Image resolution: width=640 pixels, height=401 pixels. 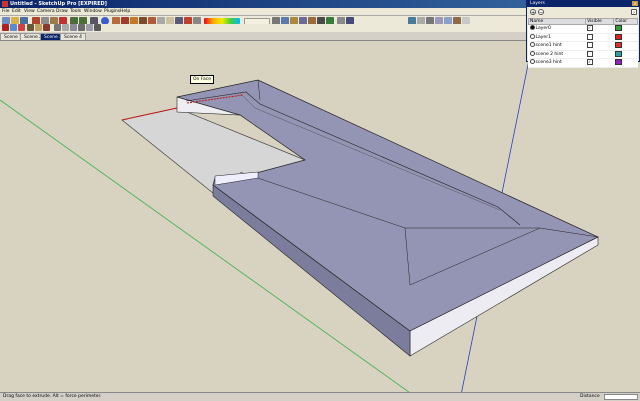 I want to click on menu-camera: Camera, so click(x=46, y=11).